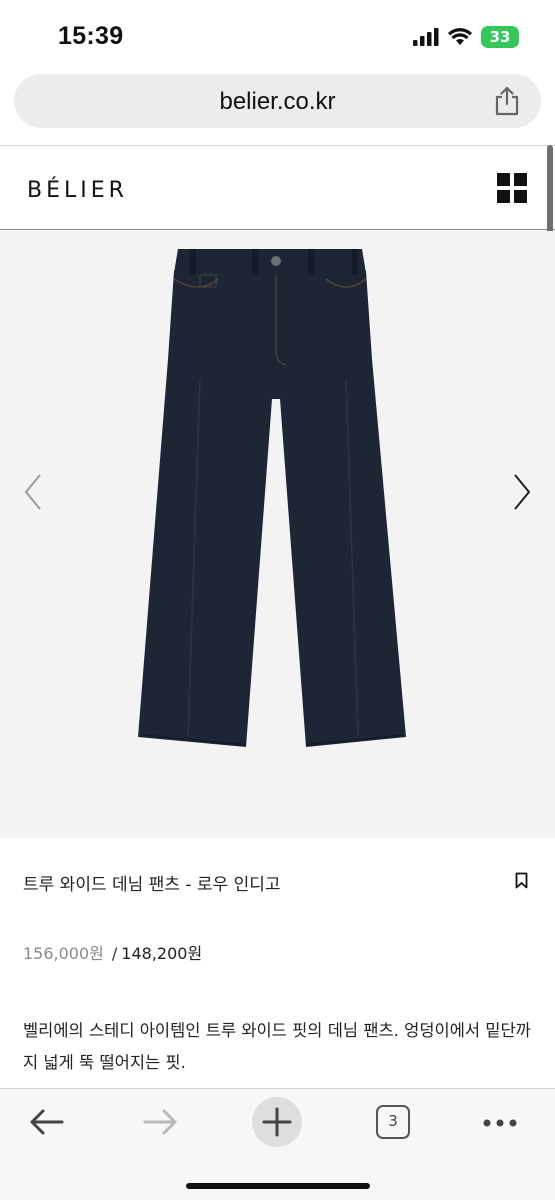  I want to click on forward-arrow-icon, so click(161, 1122).